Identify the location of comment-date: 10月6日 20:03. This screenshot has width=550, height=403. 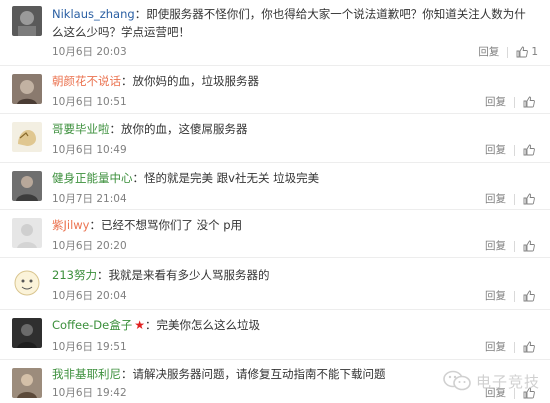
(89, 52).